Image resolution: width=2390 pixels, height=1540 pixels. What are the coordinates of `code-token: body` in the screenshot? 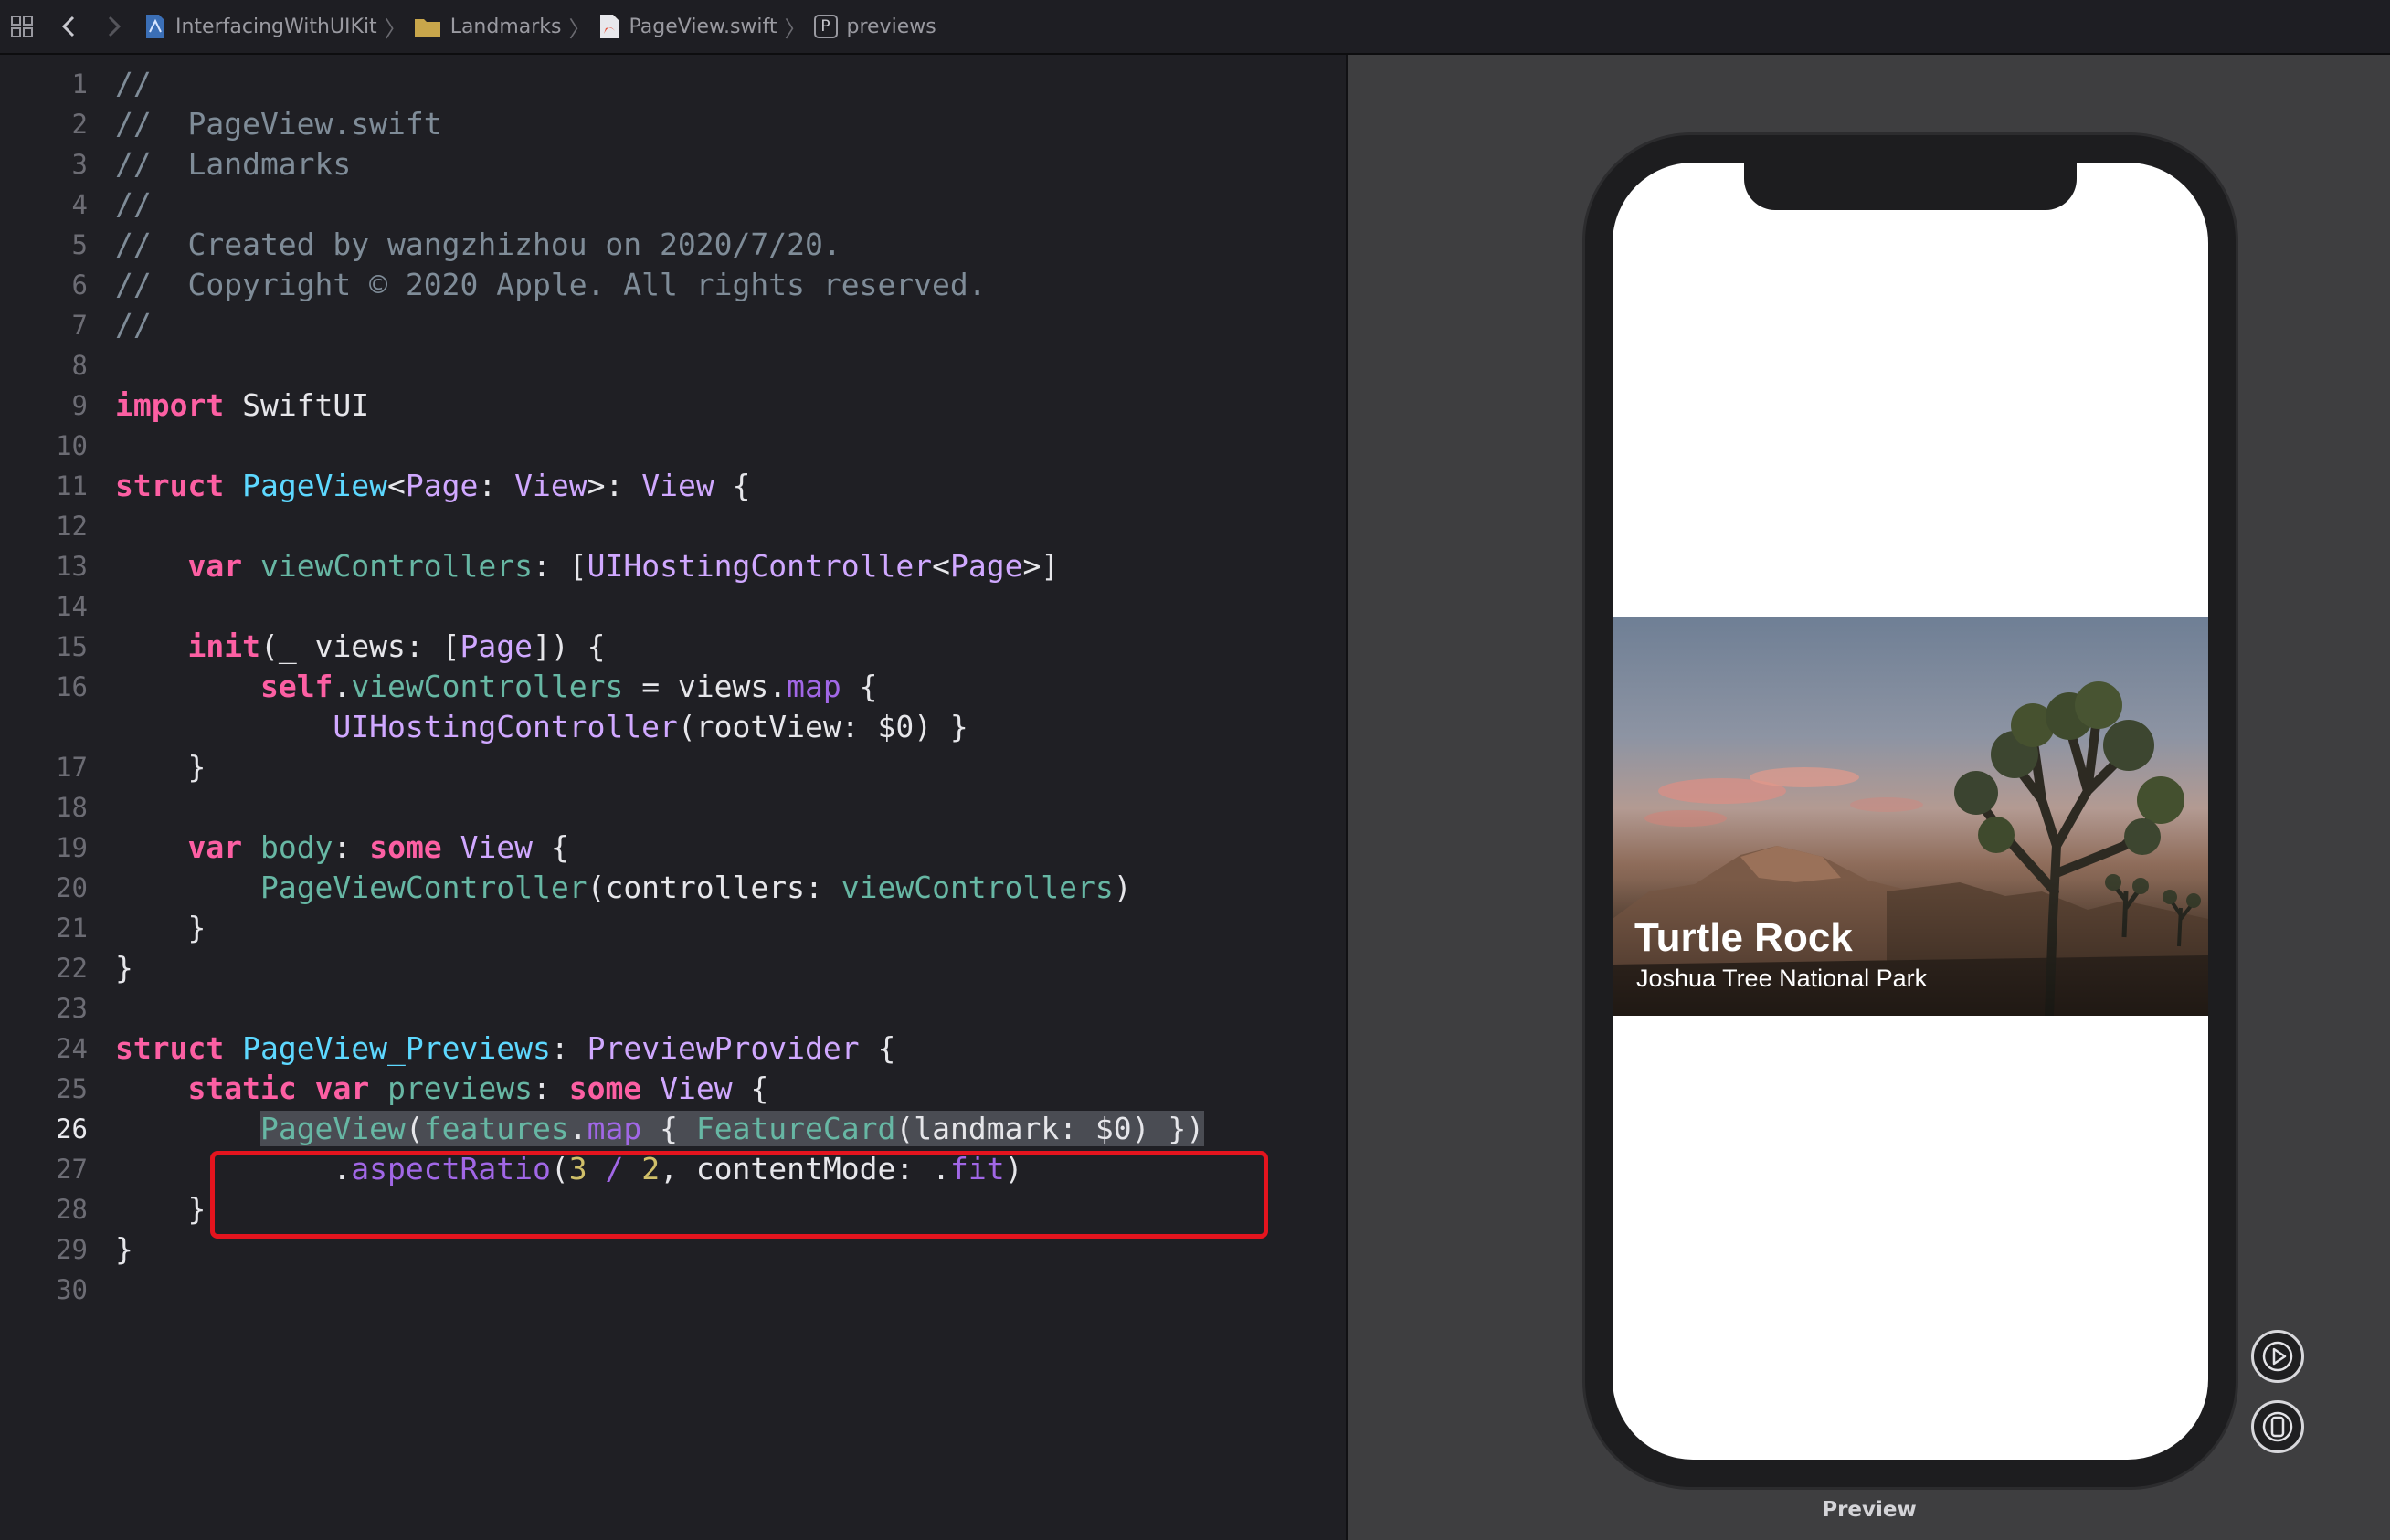 It's located at (296, 847).